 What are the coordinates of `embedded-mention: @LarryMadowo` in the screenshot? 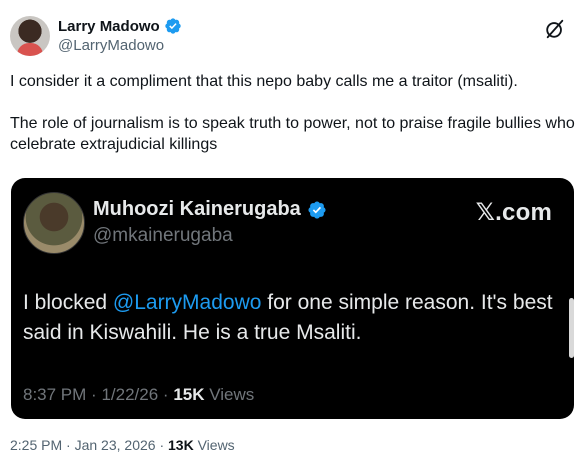 It's located at (187, 302).